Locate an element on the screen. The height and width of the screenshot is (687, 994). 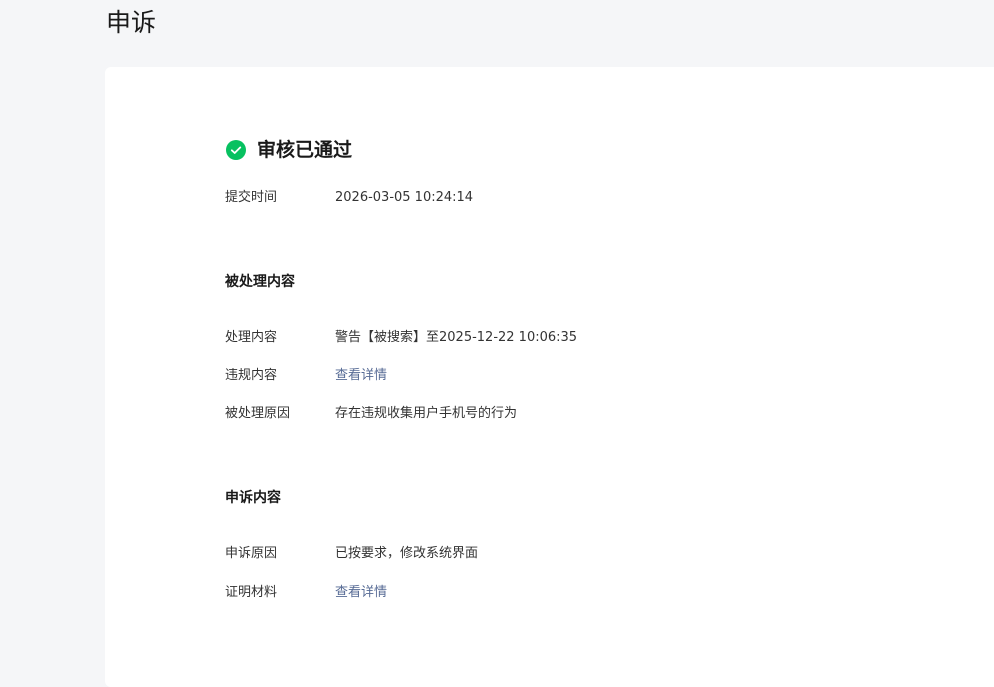
appeal-section-title: 申诉内容 is located at coordinates (253, 498).